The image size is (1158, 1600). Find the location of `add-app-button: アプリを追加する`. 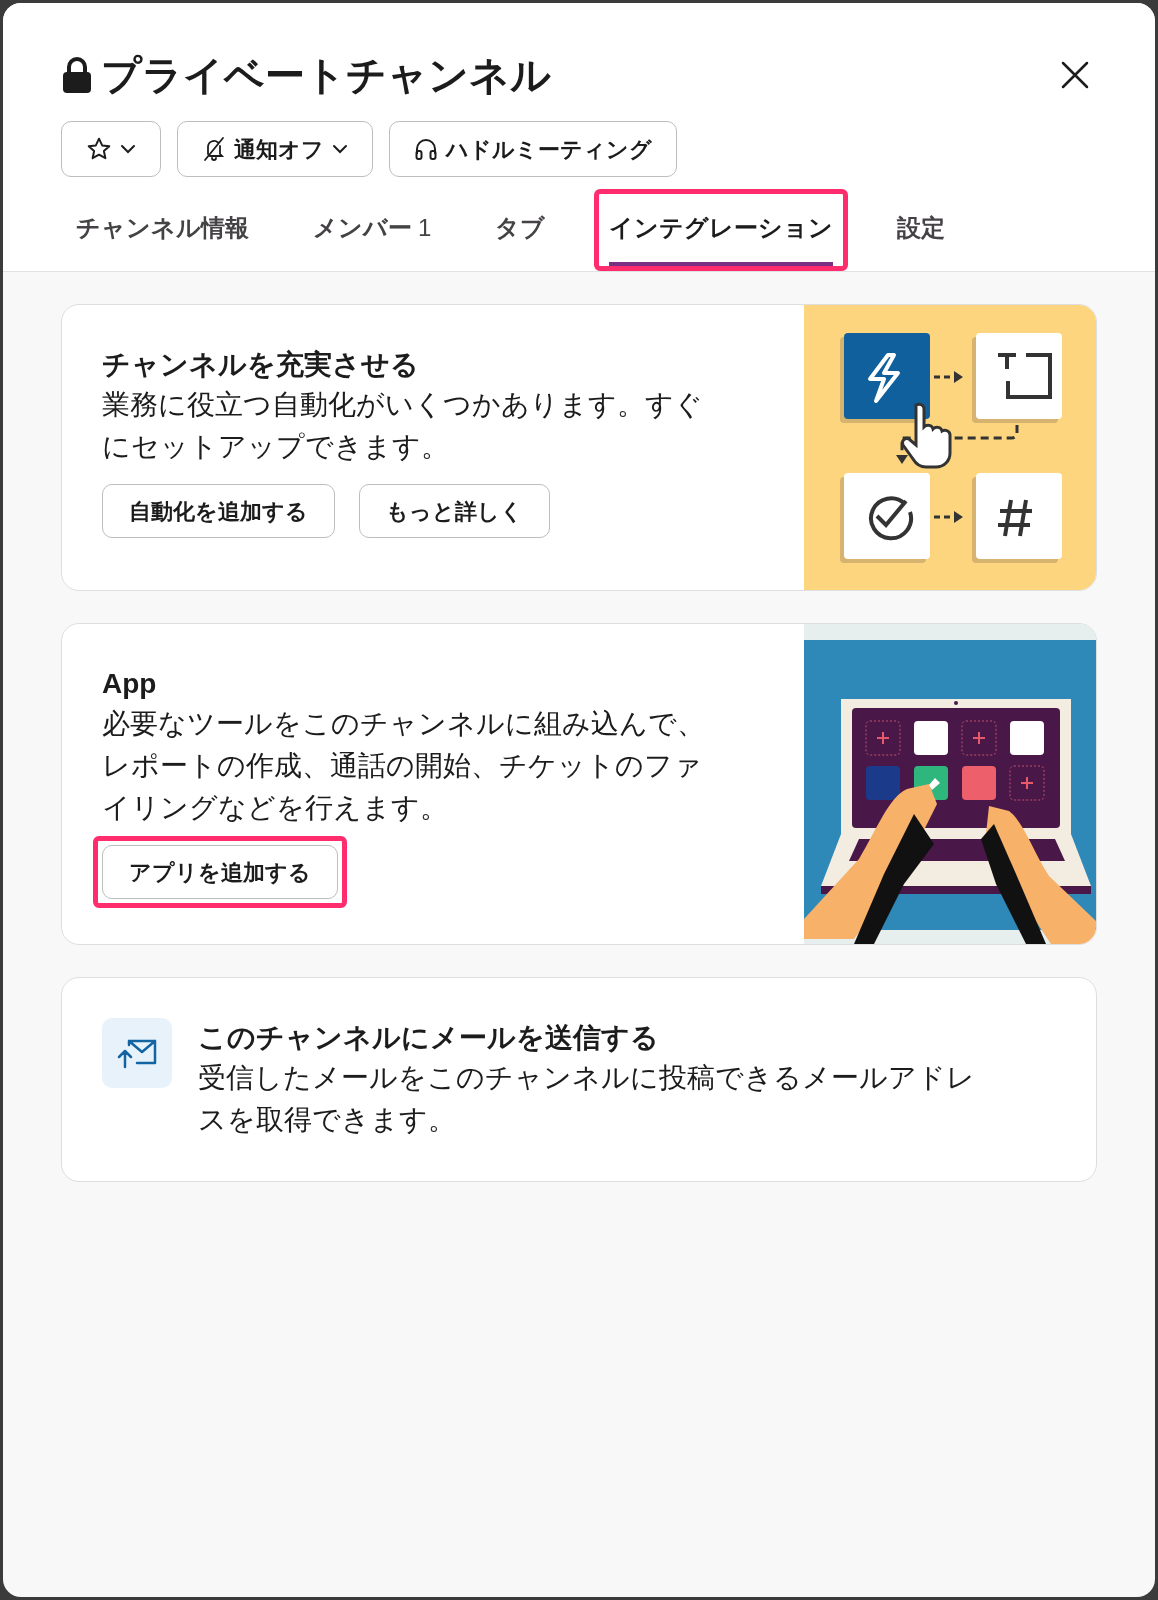

add-app-button: アプリを追加する is located at coordinates (220, 872).